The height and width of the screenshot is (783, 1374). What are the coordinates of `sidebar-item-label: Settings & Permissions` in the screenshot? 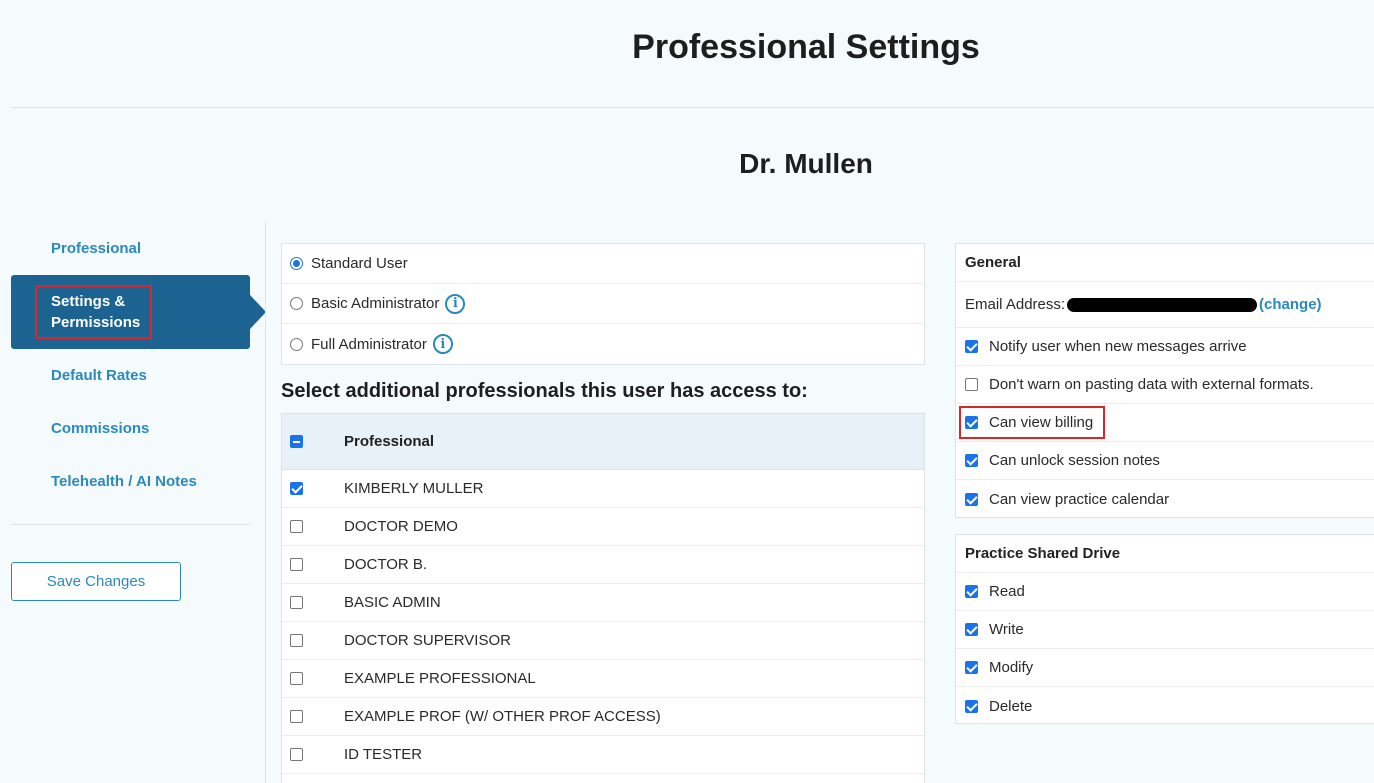 It's located at (93, 312).